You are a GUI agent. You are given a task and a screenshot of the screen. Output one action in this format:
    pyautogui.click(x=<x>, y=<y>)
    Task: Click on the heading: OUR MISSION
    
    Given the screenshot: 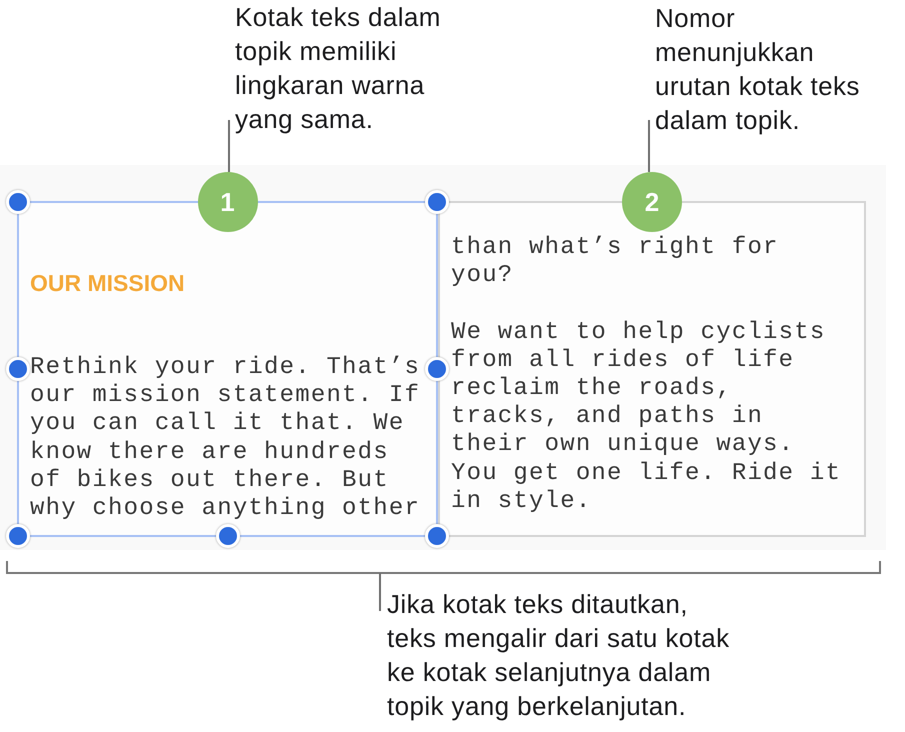 What is the action you would take?
    pyautogui.click(x=107, y=283)
    